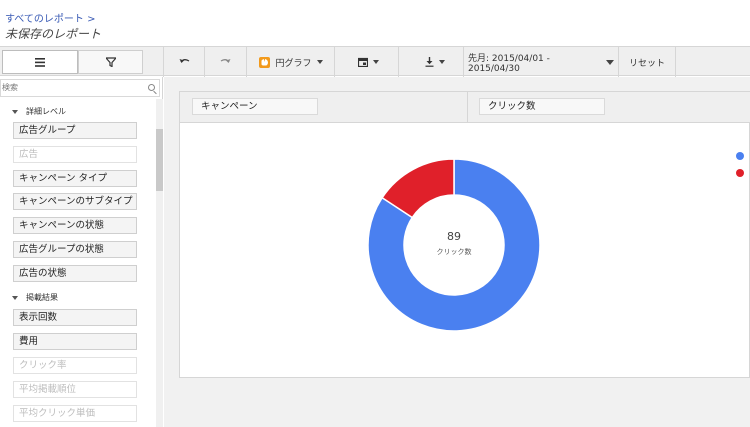 Image resolution: width=750 pixels, height=427 pixels. Describe the element at coordinates (10, 87) in the screenshot. I see `search-placeholder: 検索` at that location.